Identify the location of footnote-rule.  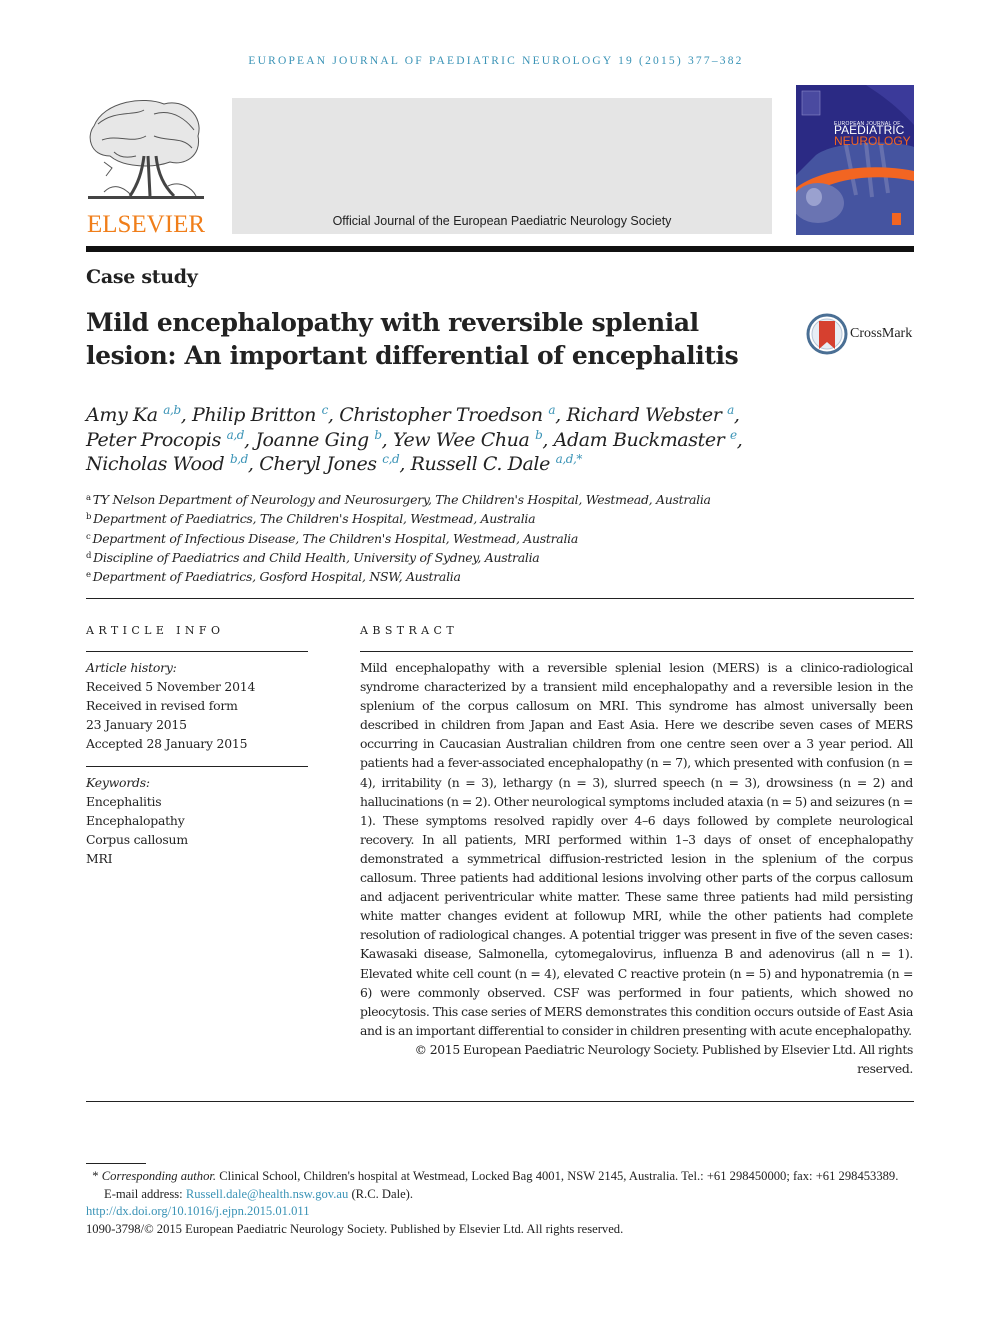
(116, 1163).